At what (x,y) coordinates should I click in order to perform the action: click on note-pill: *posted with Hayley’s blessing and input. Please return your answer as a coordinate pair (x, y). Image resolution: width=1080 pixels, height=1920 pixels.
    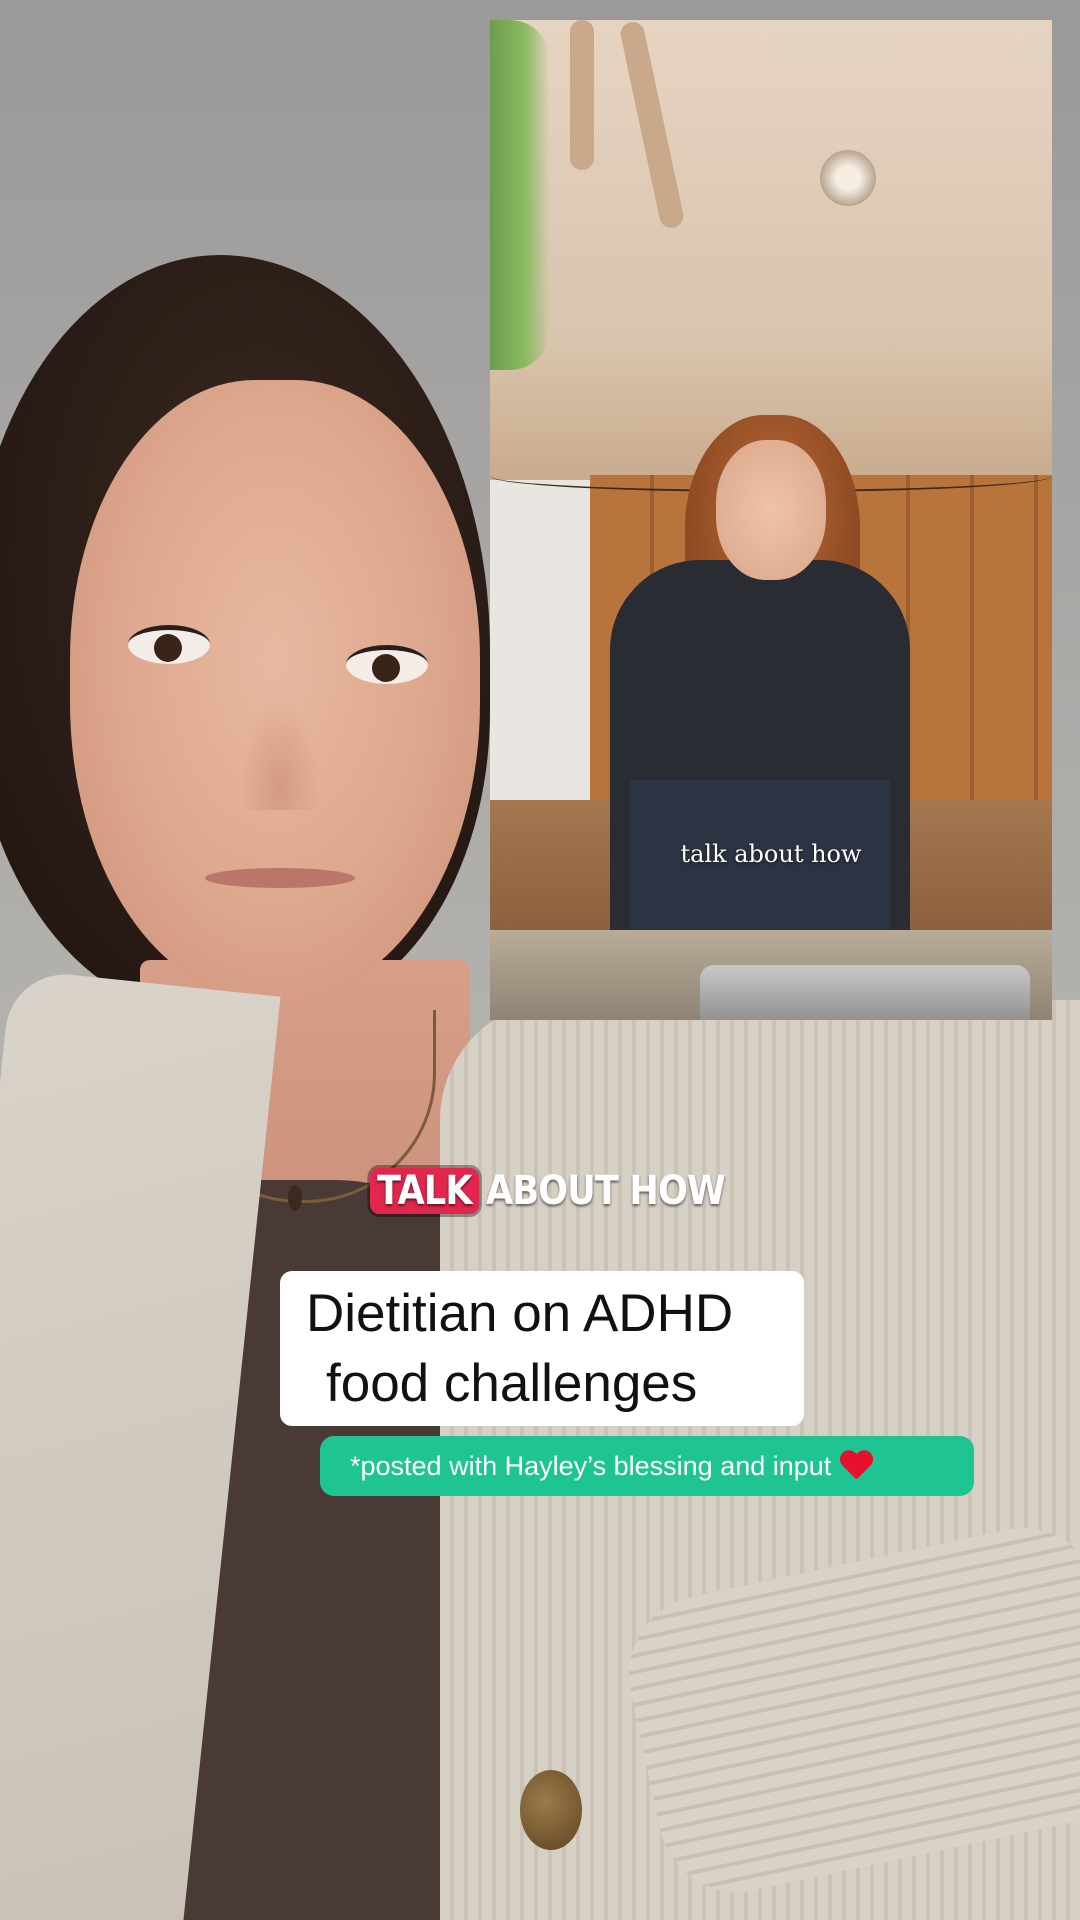
    Looking at the image, I should click on (647, 1466).